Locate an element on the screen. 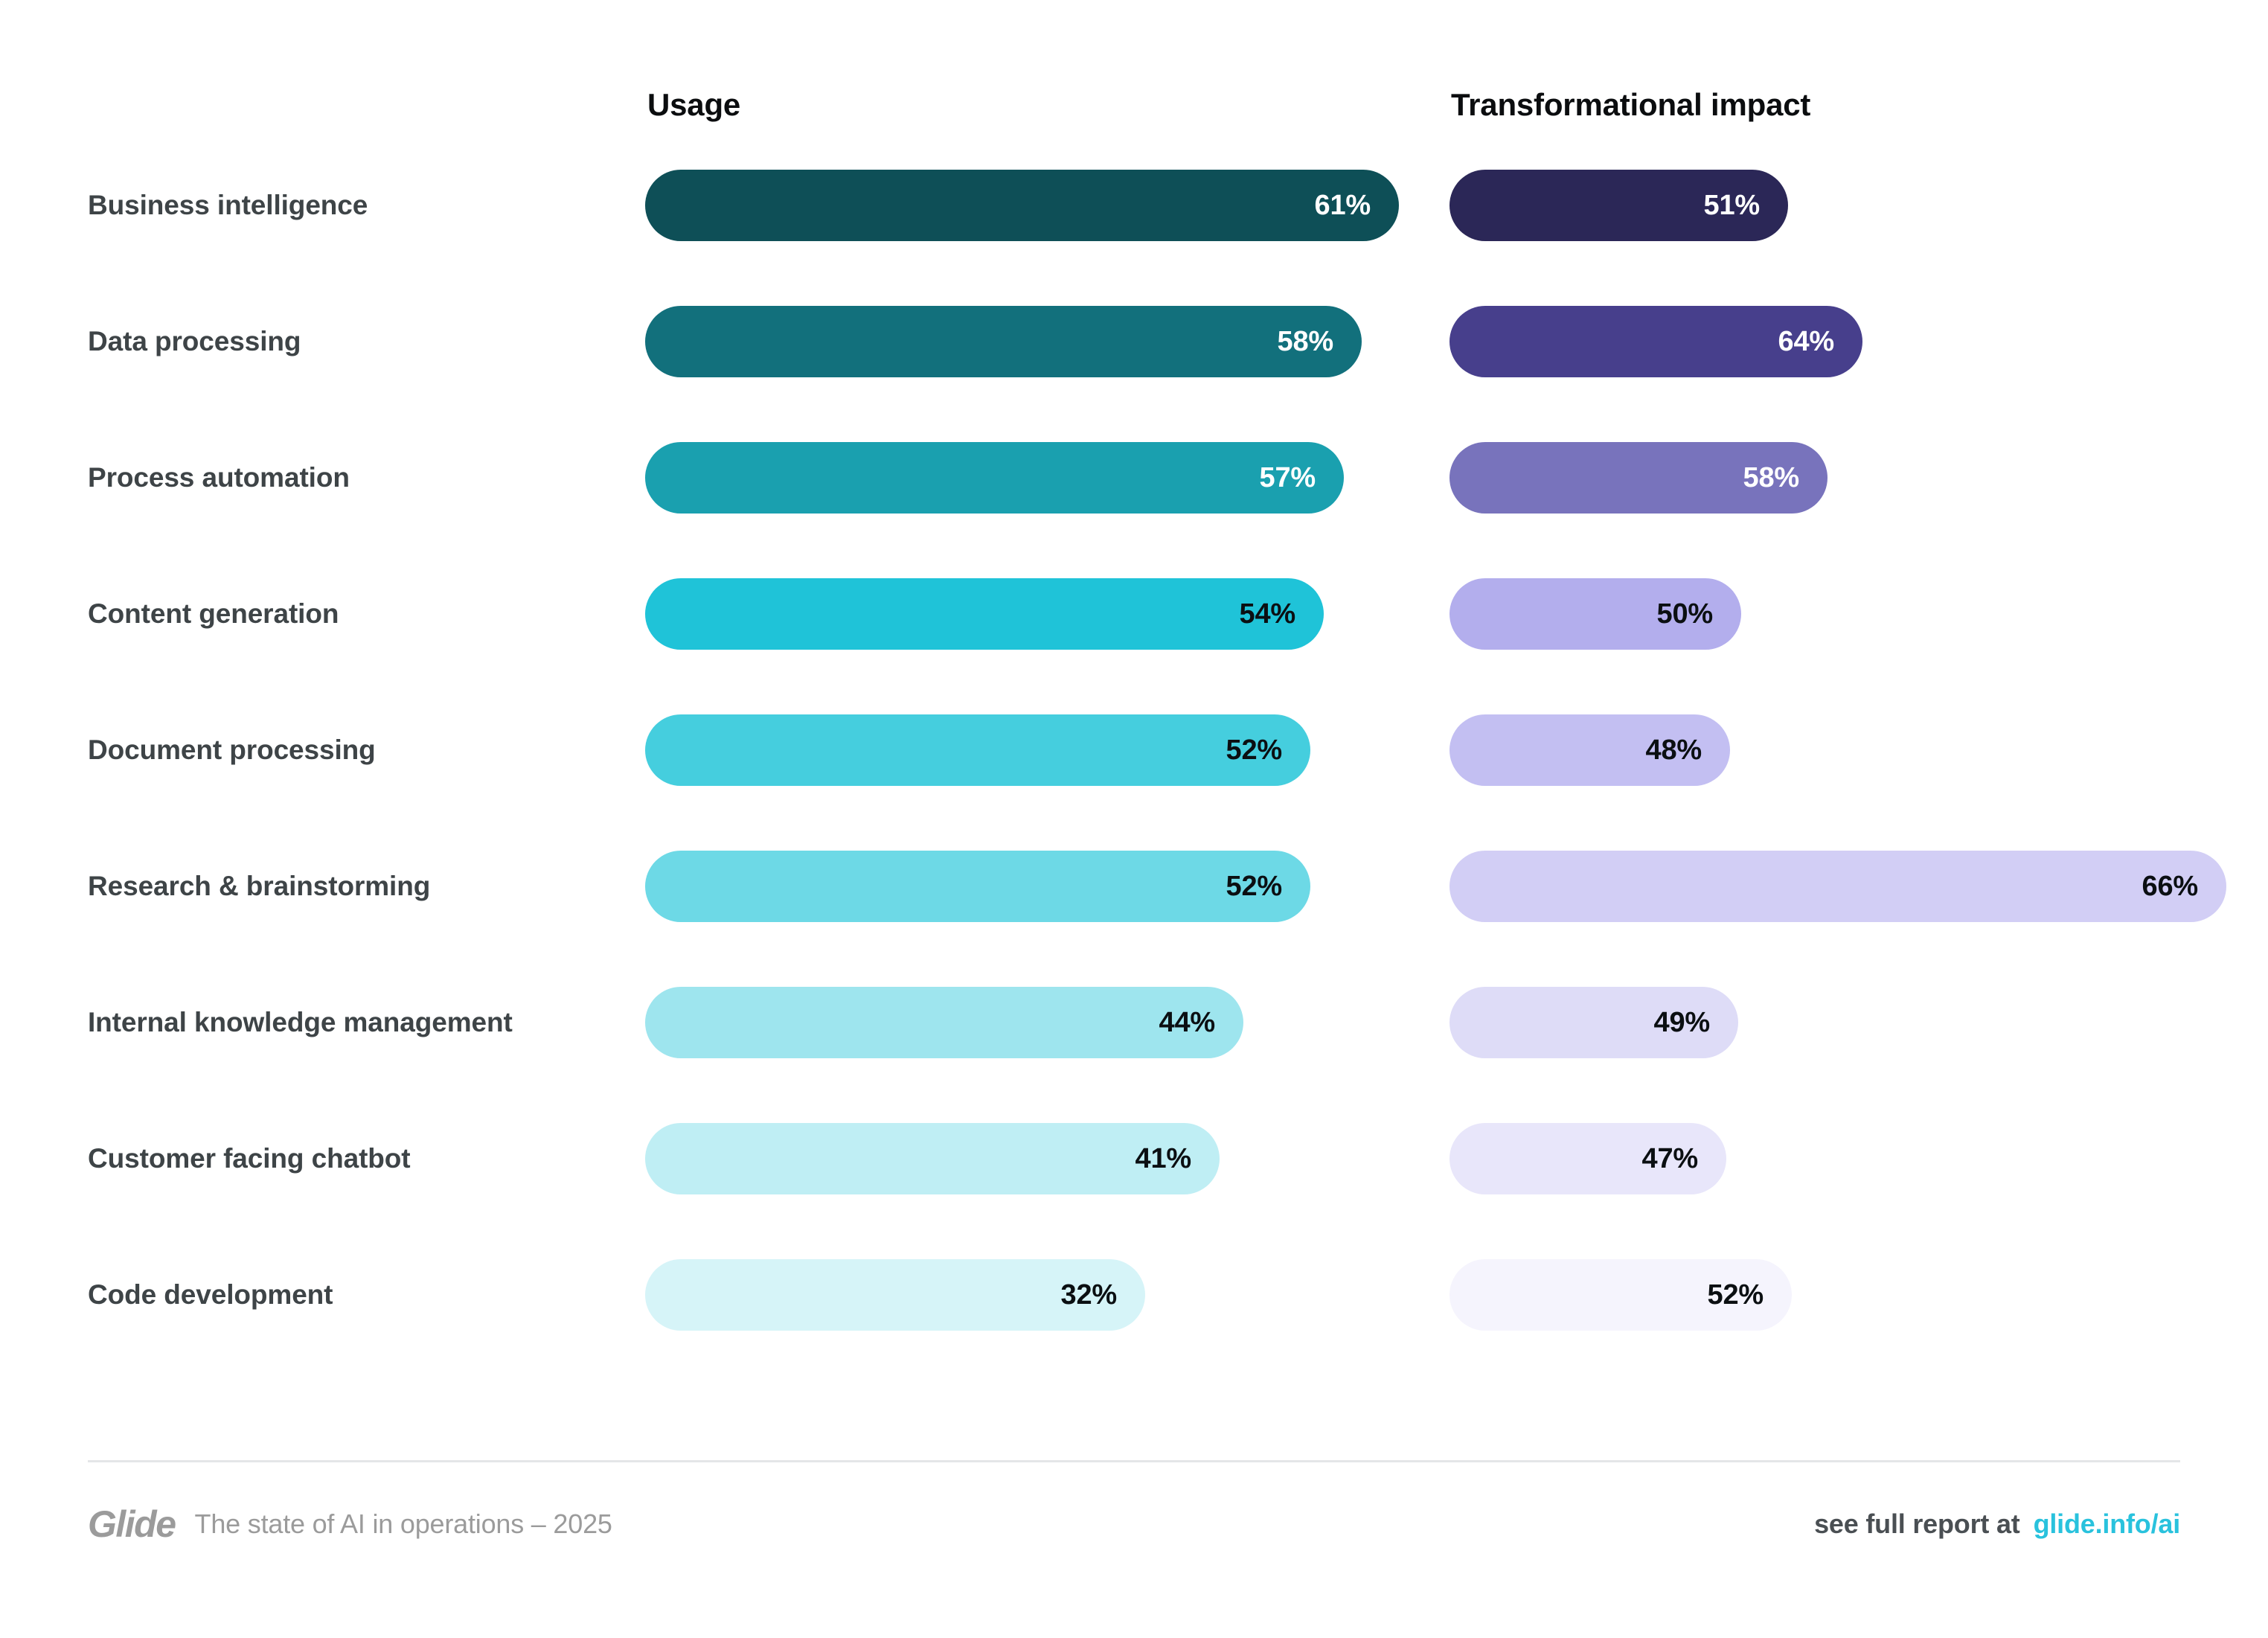 This screenshot has width=2268, height=1638. usage-bar: 44% is located at coordinates (944, 1022).